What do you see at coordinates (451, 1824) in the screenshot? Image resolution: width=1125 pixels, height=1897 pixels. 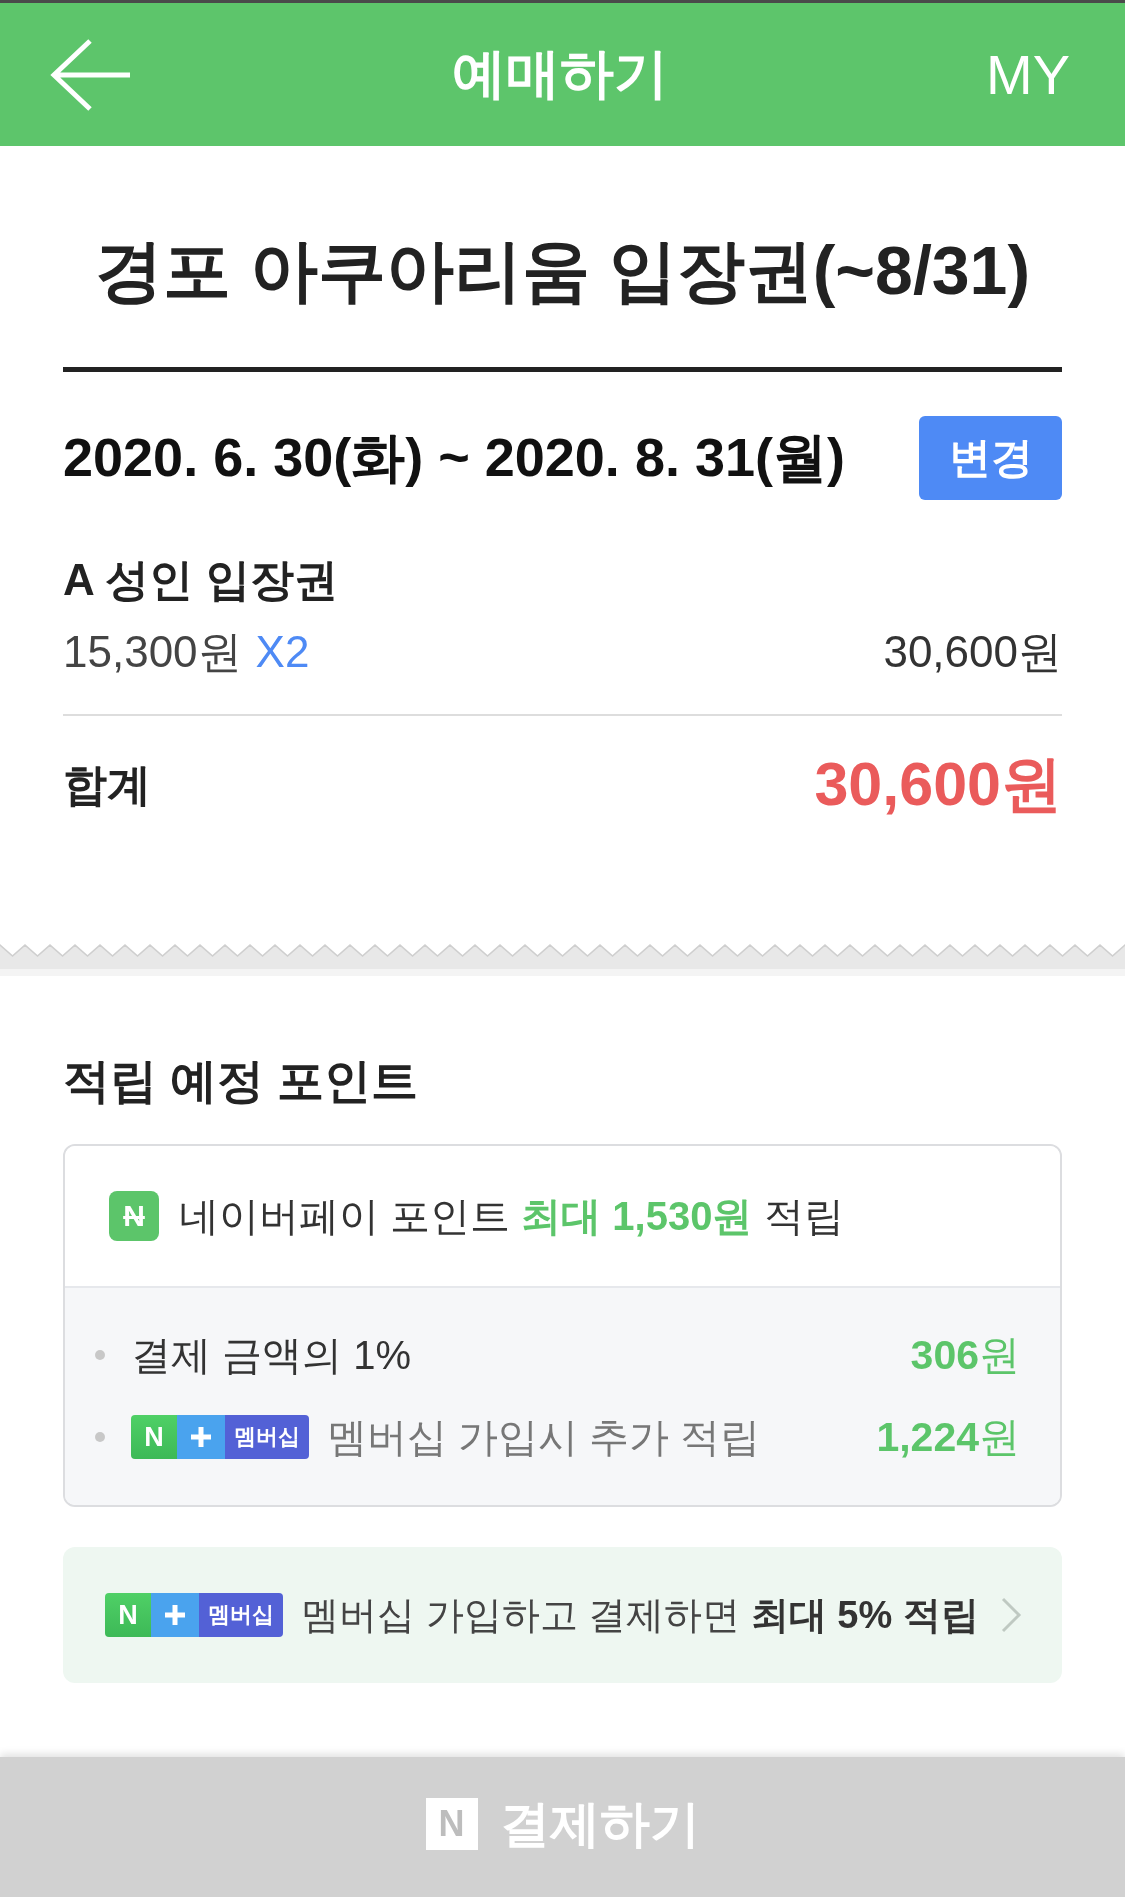 I see `naver-logo: N` at bounding box center [451, 1824].